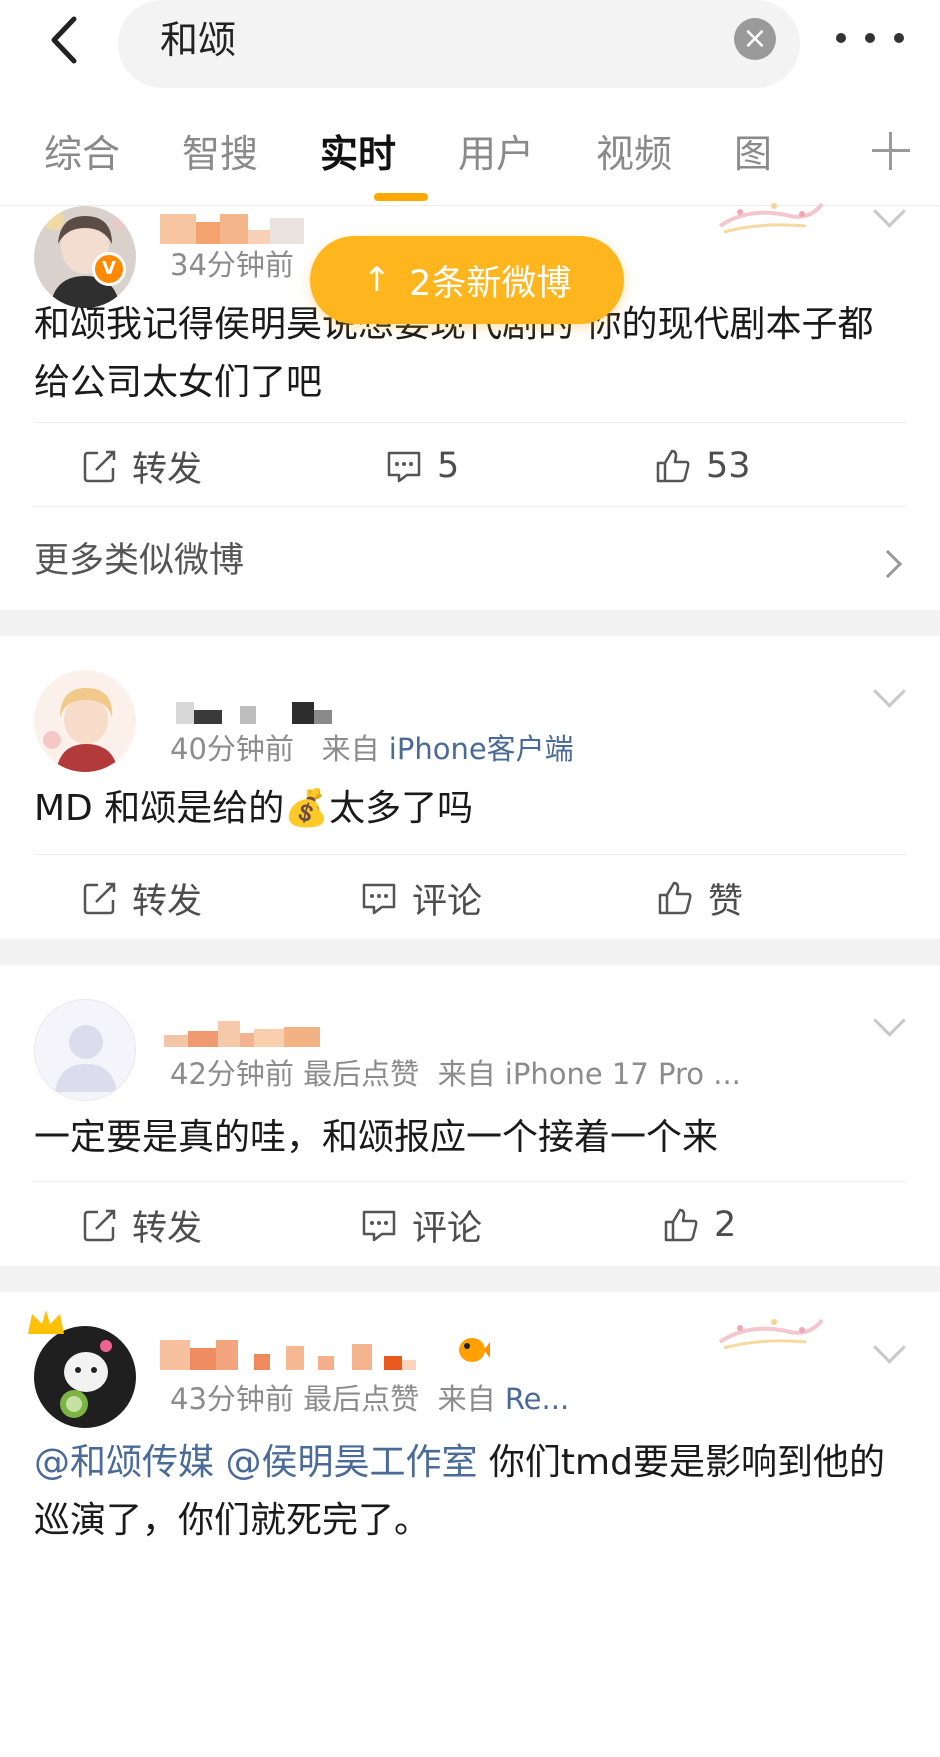  I want to click on like-button: 赞, so click(699, 898).